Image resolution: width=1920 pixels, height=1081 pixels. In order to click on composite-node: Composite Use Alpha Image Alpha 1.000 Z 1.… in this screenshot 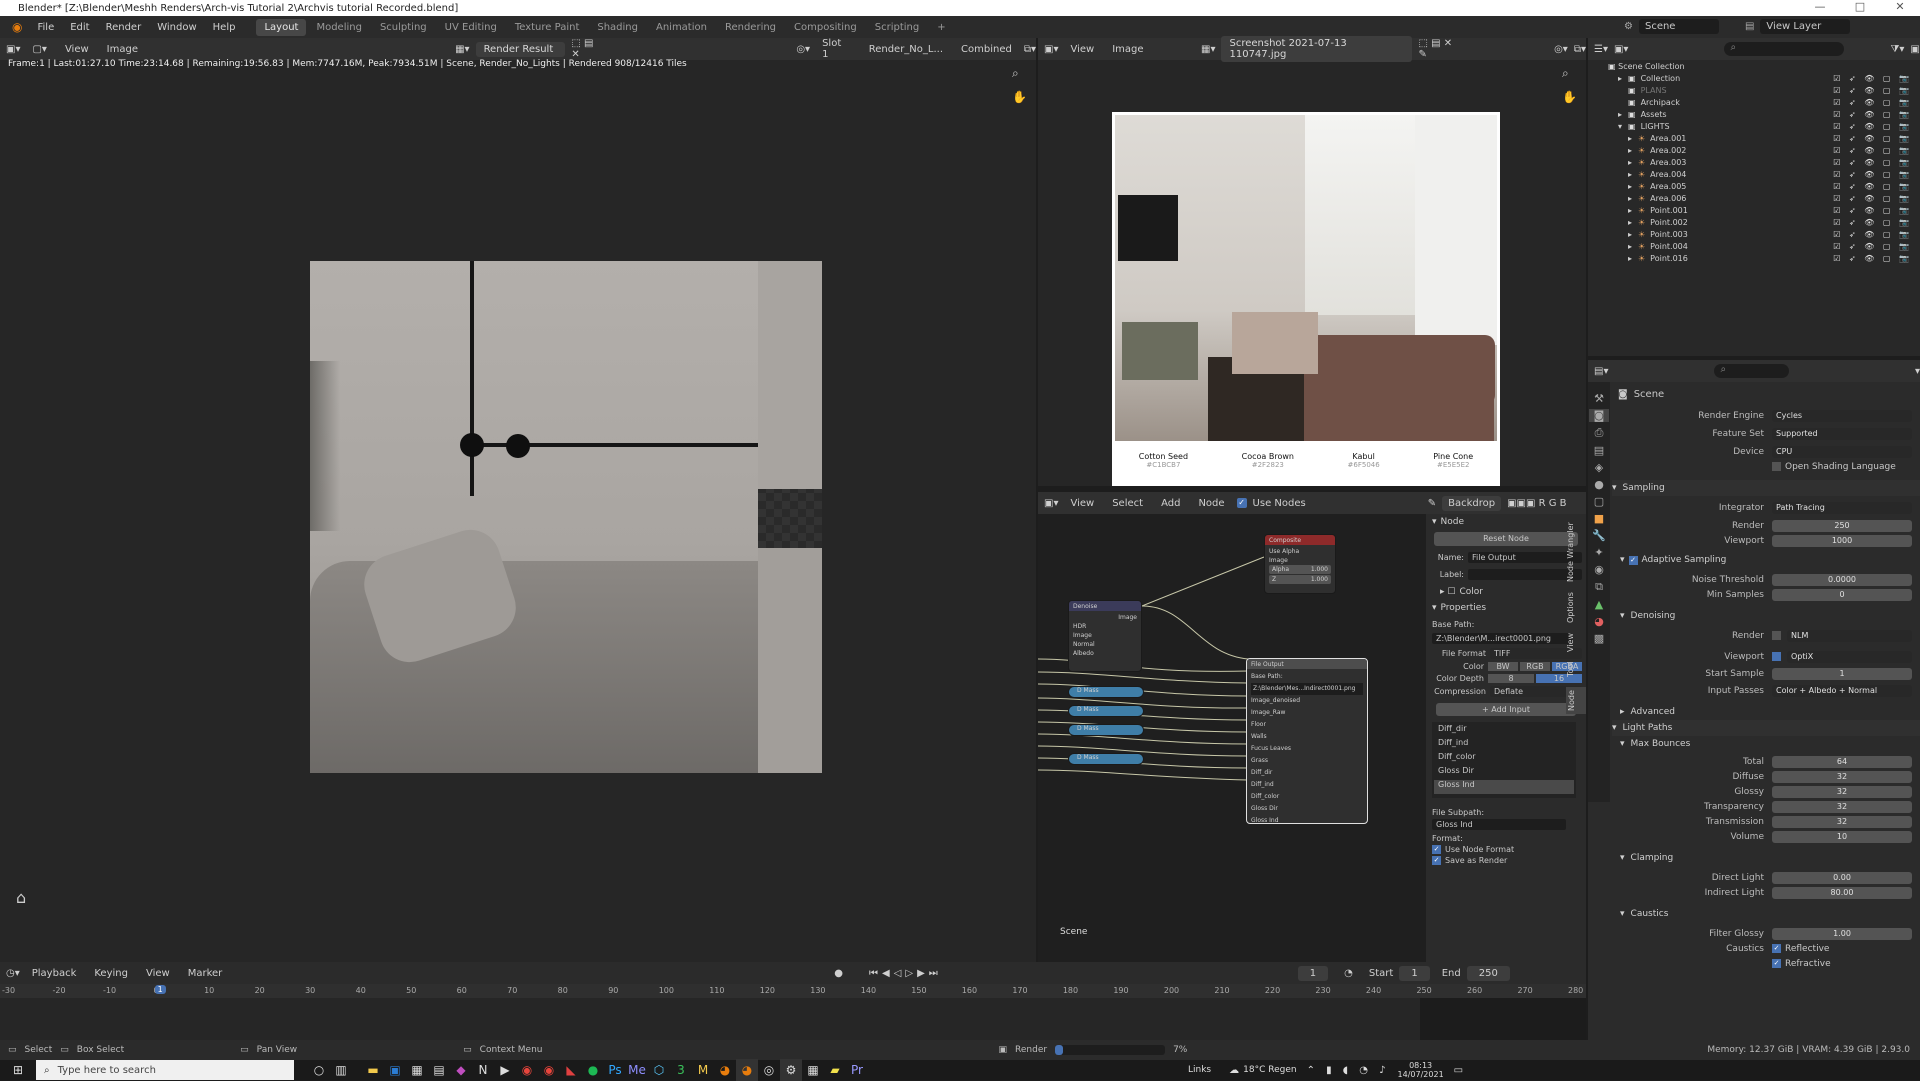, I will do `click(1300, 564)`.